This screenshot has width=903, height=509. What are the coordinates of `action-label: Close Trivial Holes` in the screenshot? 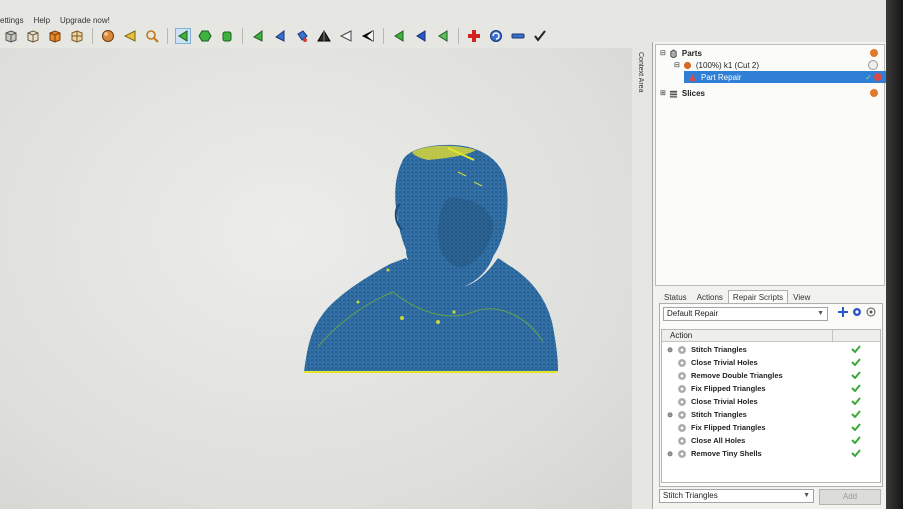 It's located at (724, 401).